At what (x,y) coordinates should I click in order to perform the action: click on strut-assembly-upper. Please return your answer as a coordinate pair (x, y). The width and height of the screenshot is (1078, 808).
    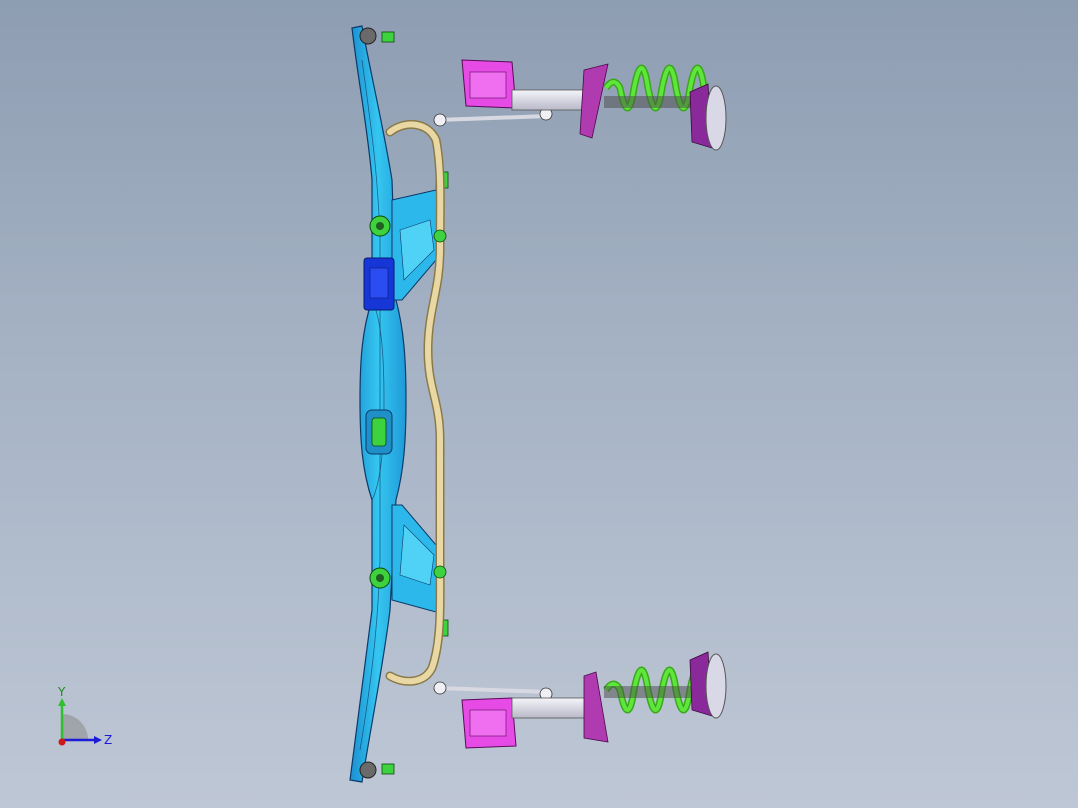
    Looking at the image, I should click on (580, 105).